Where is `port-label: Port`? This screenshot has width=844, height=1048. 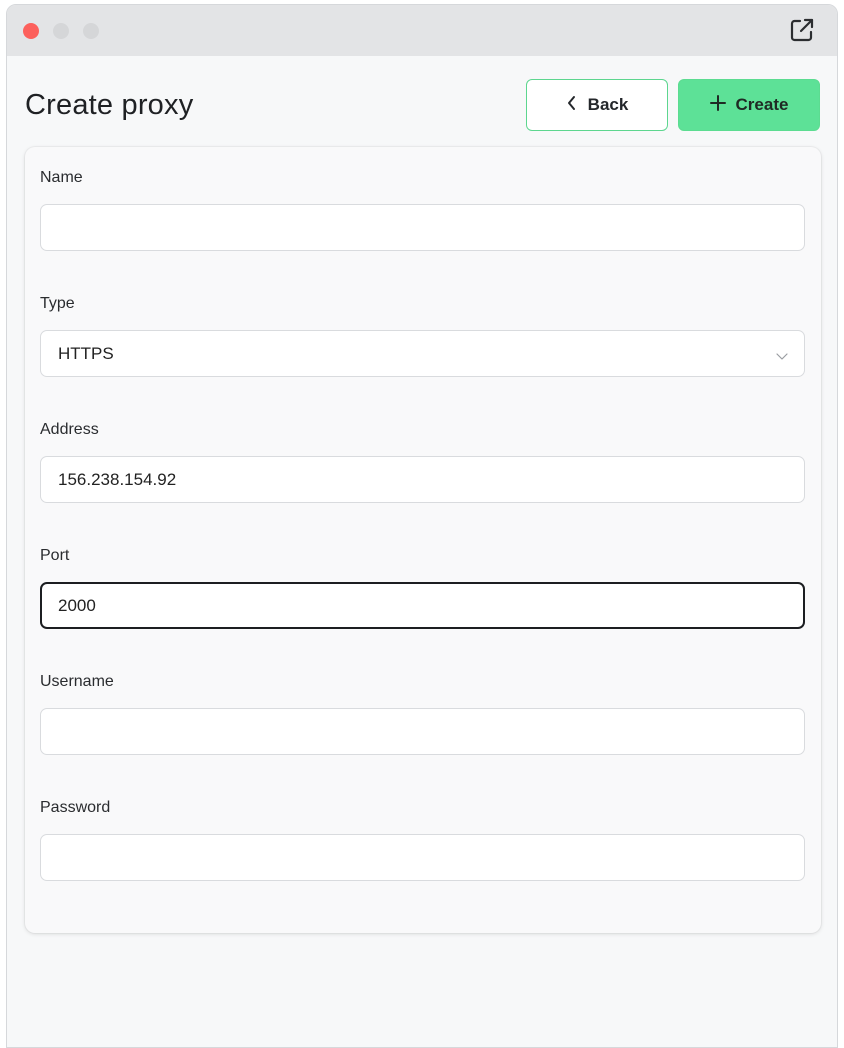 port-label: Port is located at coordinates (55, 555).